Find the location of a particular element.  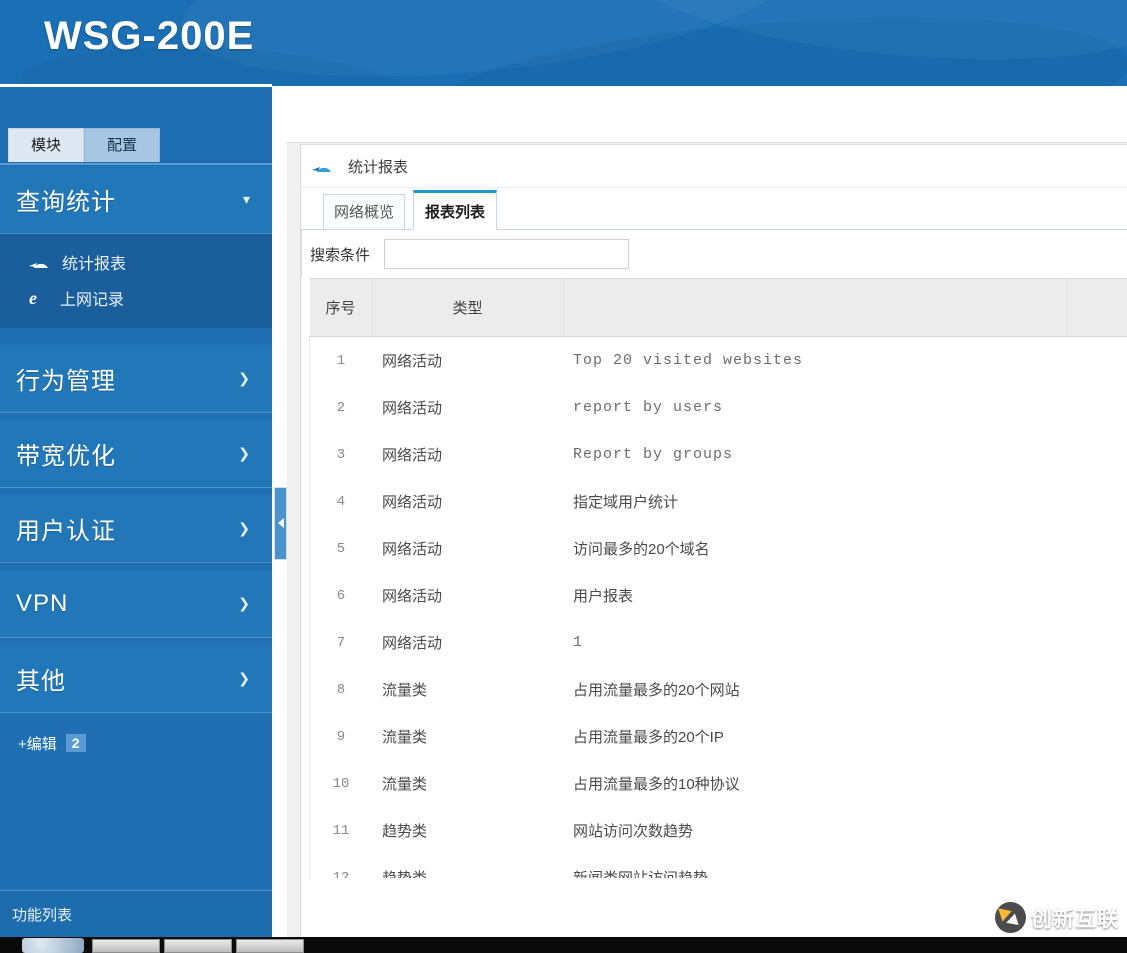

cell-index: 3 is located at coordinates (341, 454).